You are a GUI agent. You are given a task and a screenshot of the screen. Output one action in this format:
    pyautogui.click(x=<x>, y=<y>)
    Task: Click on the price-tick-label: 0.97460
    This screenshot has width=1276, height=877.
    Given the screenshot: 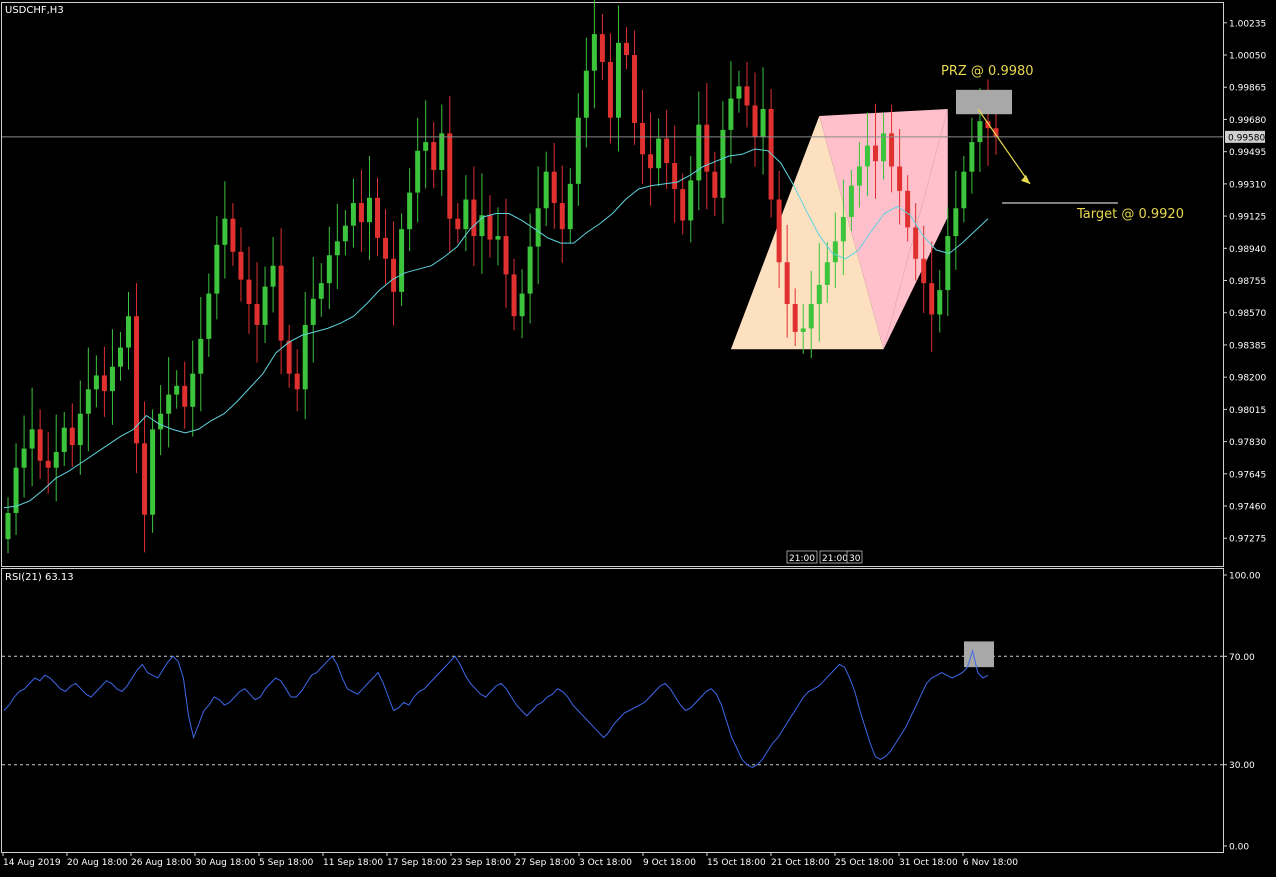 What is the action you would take?
    pyautogui.click(x=1247, y=508)
    